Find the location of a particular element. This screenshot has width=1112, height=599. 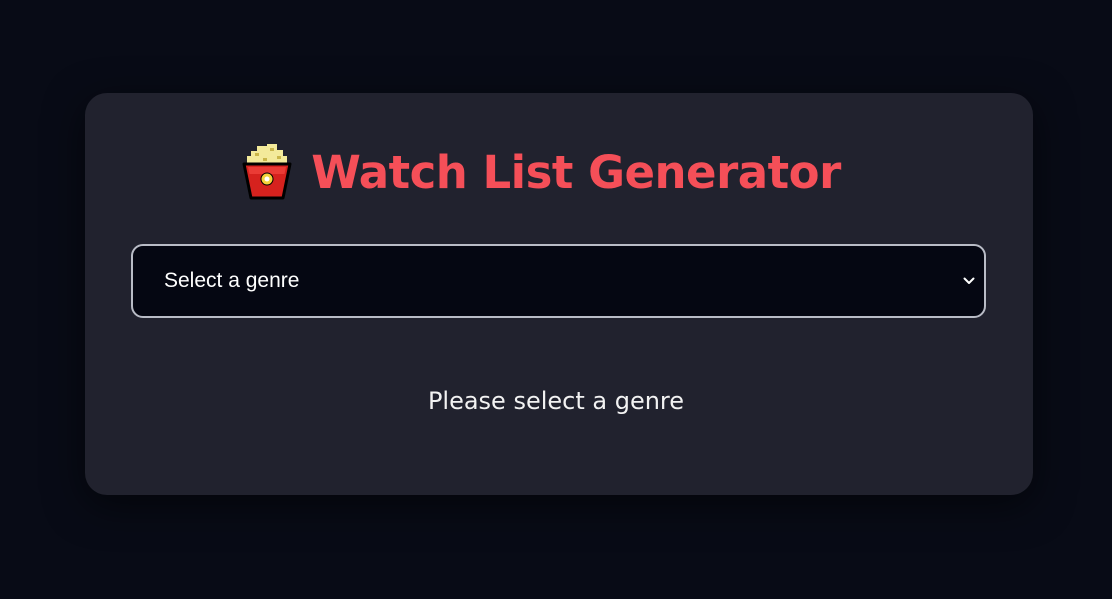

status-message: Please select a genre is located at coordinates (556, 401).